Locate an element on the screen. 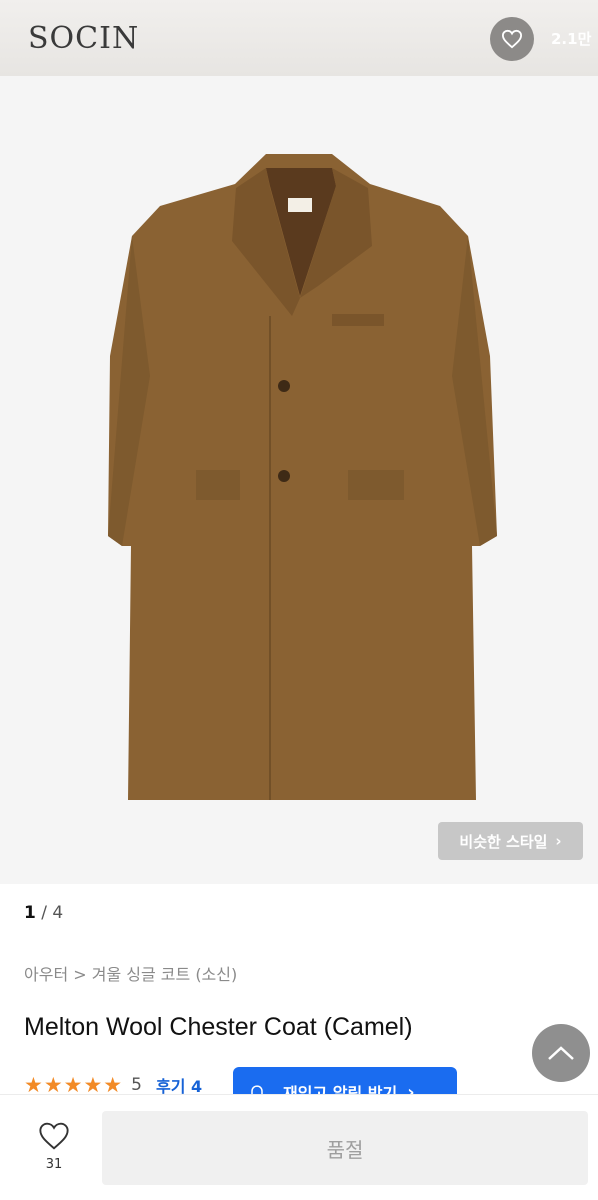  similar-style-button: 비슷한 스타일 › is located at coordinates (510, 841).